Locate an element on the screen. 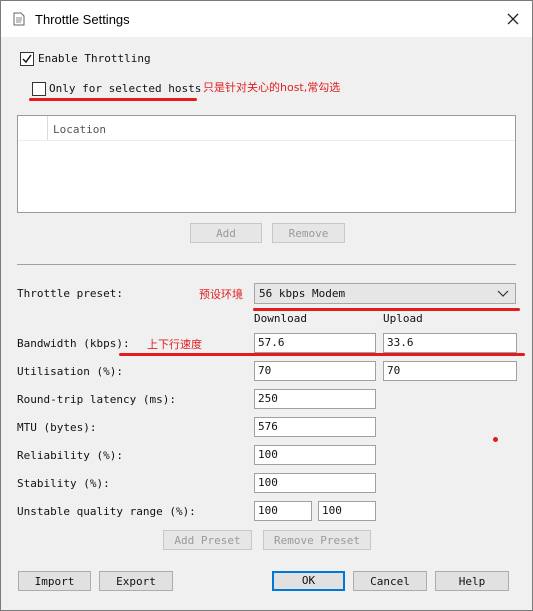  section-divider is located at coordinates (266, 264).